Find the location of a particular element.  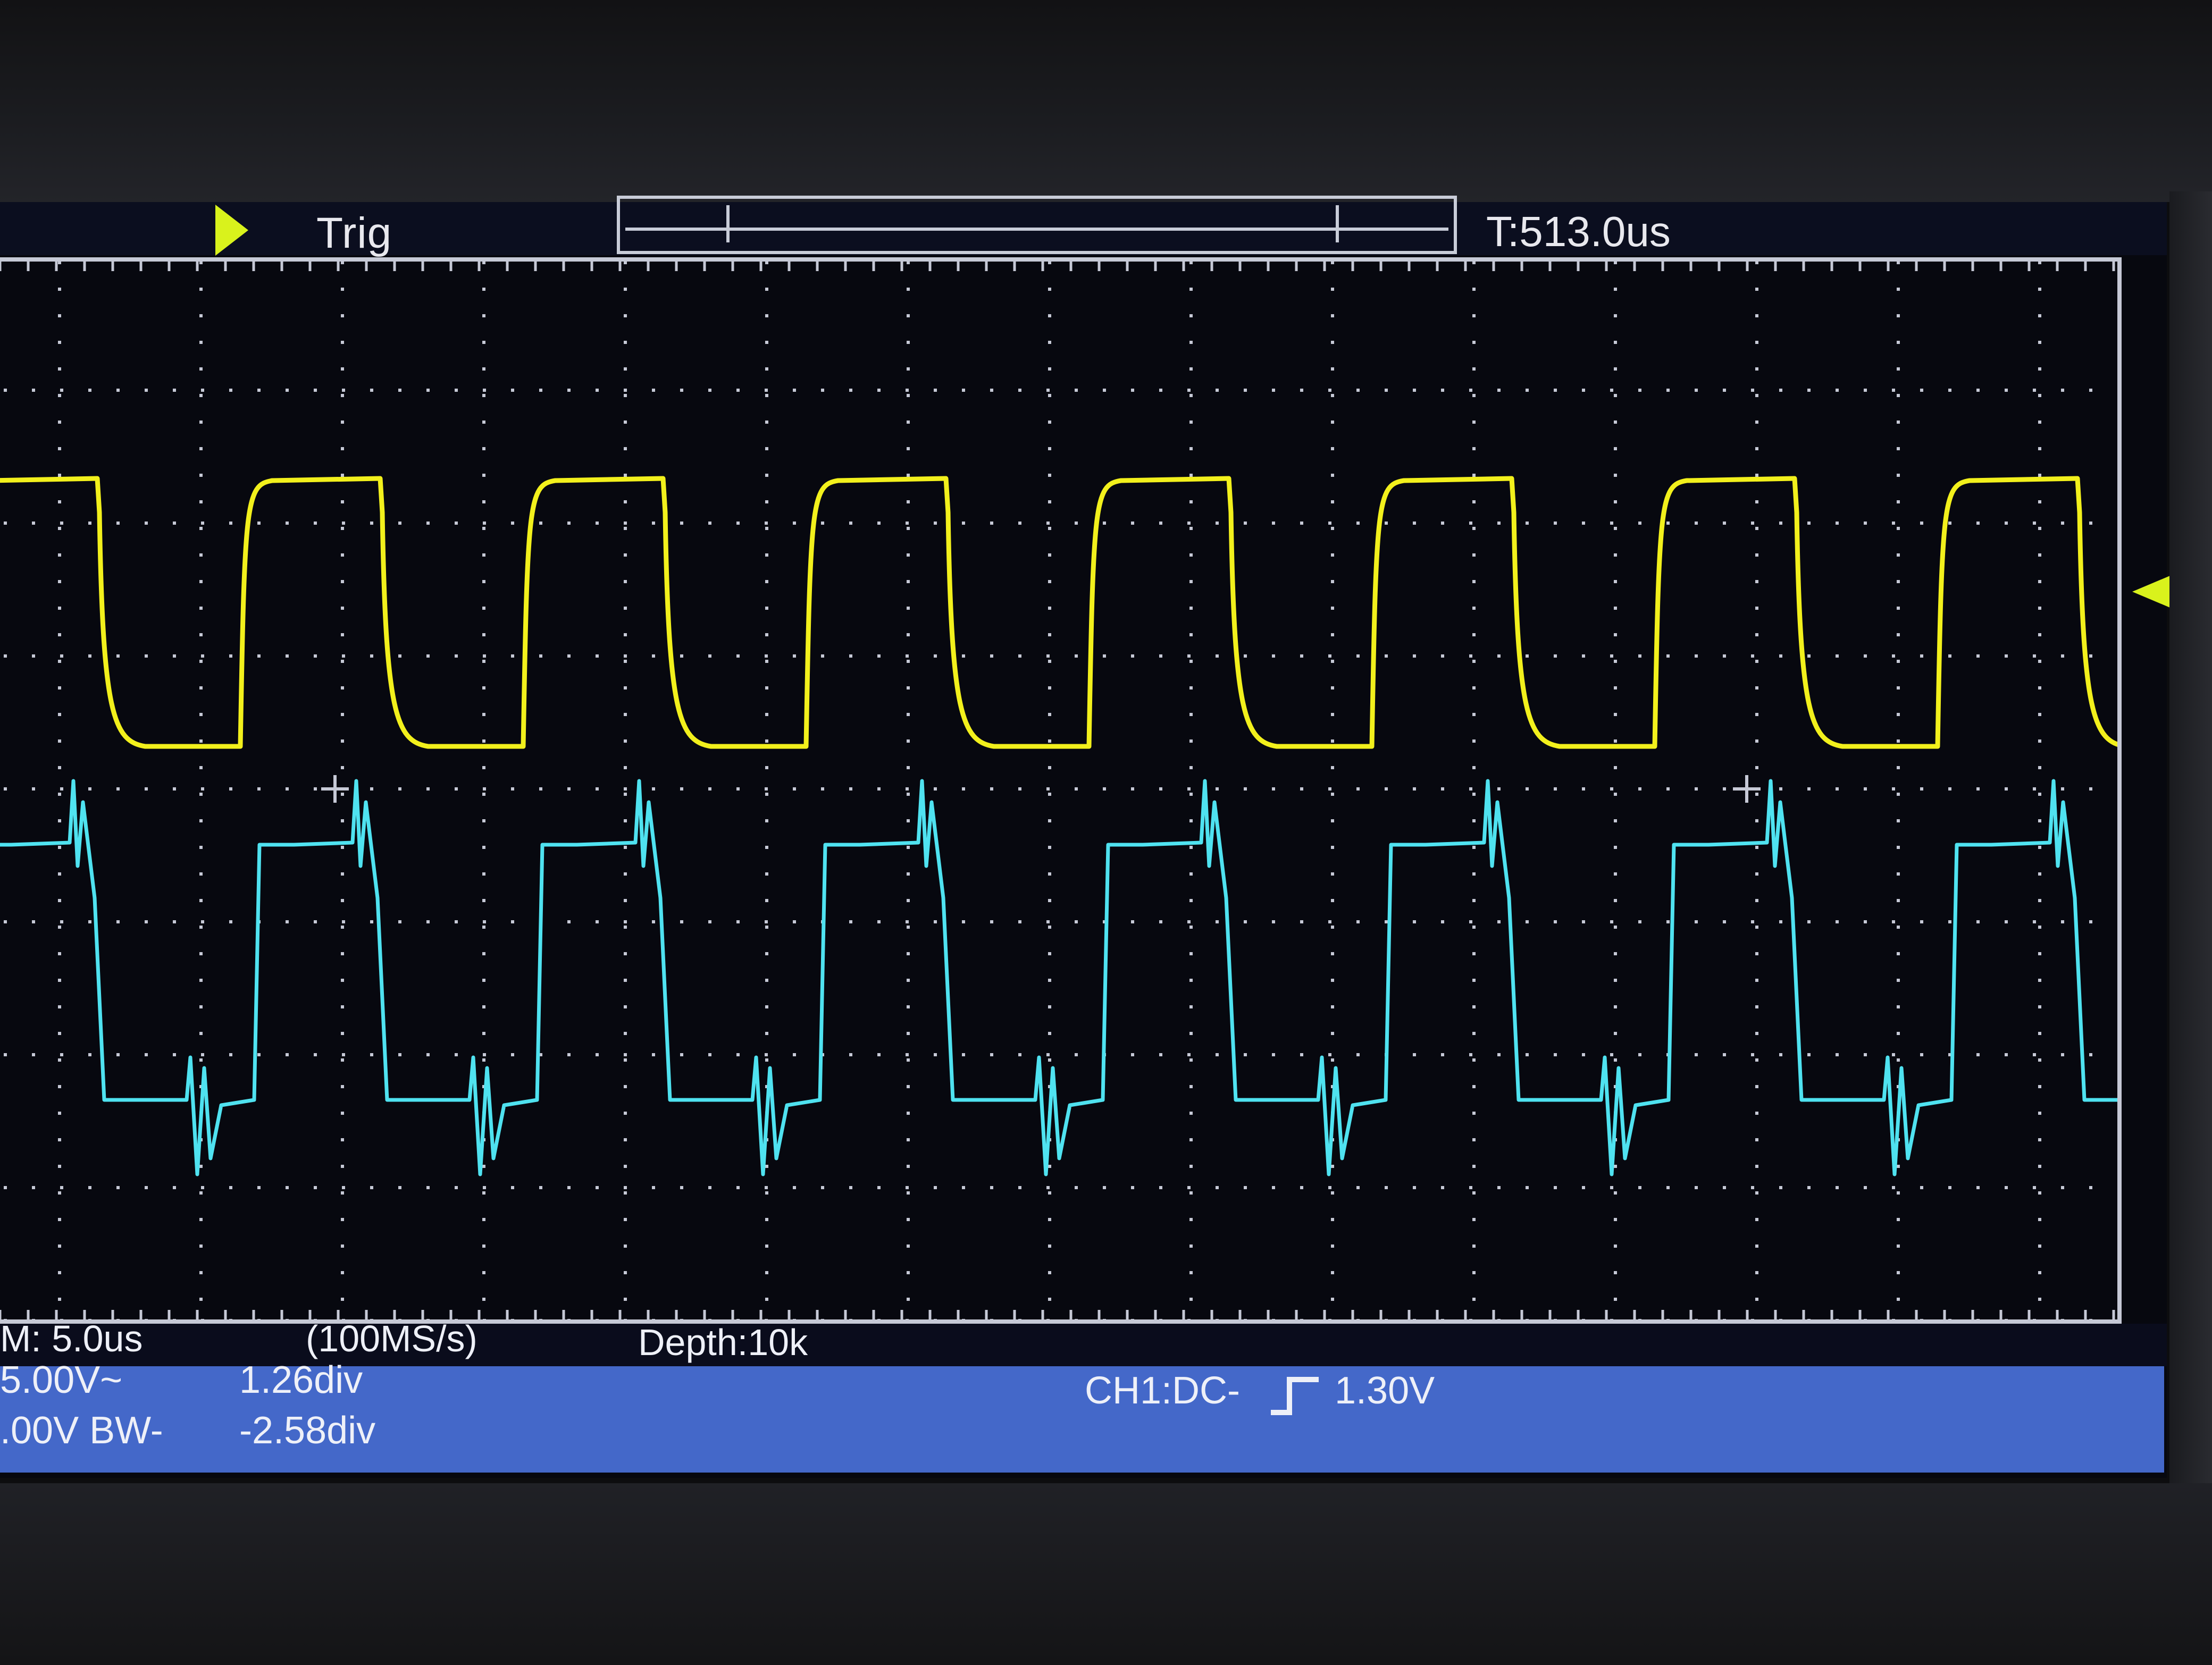

ch1-scale-readout: 5.00V~ is located at coordinates (61, 1380).